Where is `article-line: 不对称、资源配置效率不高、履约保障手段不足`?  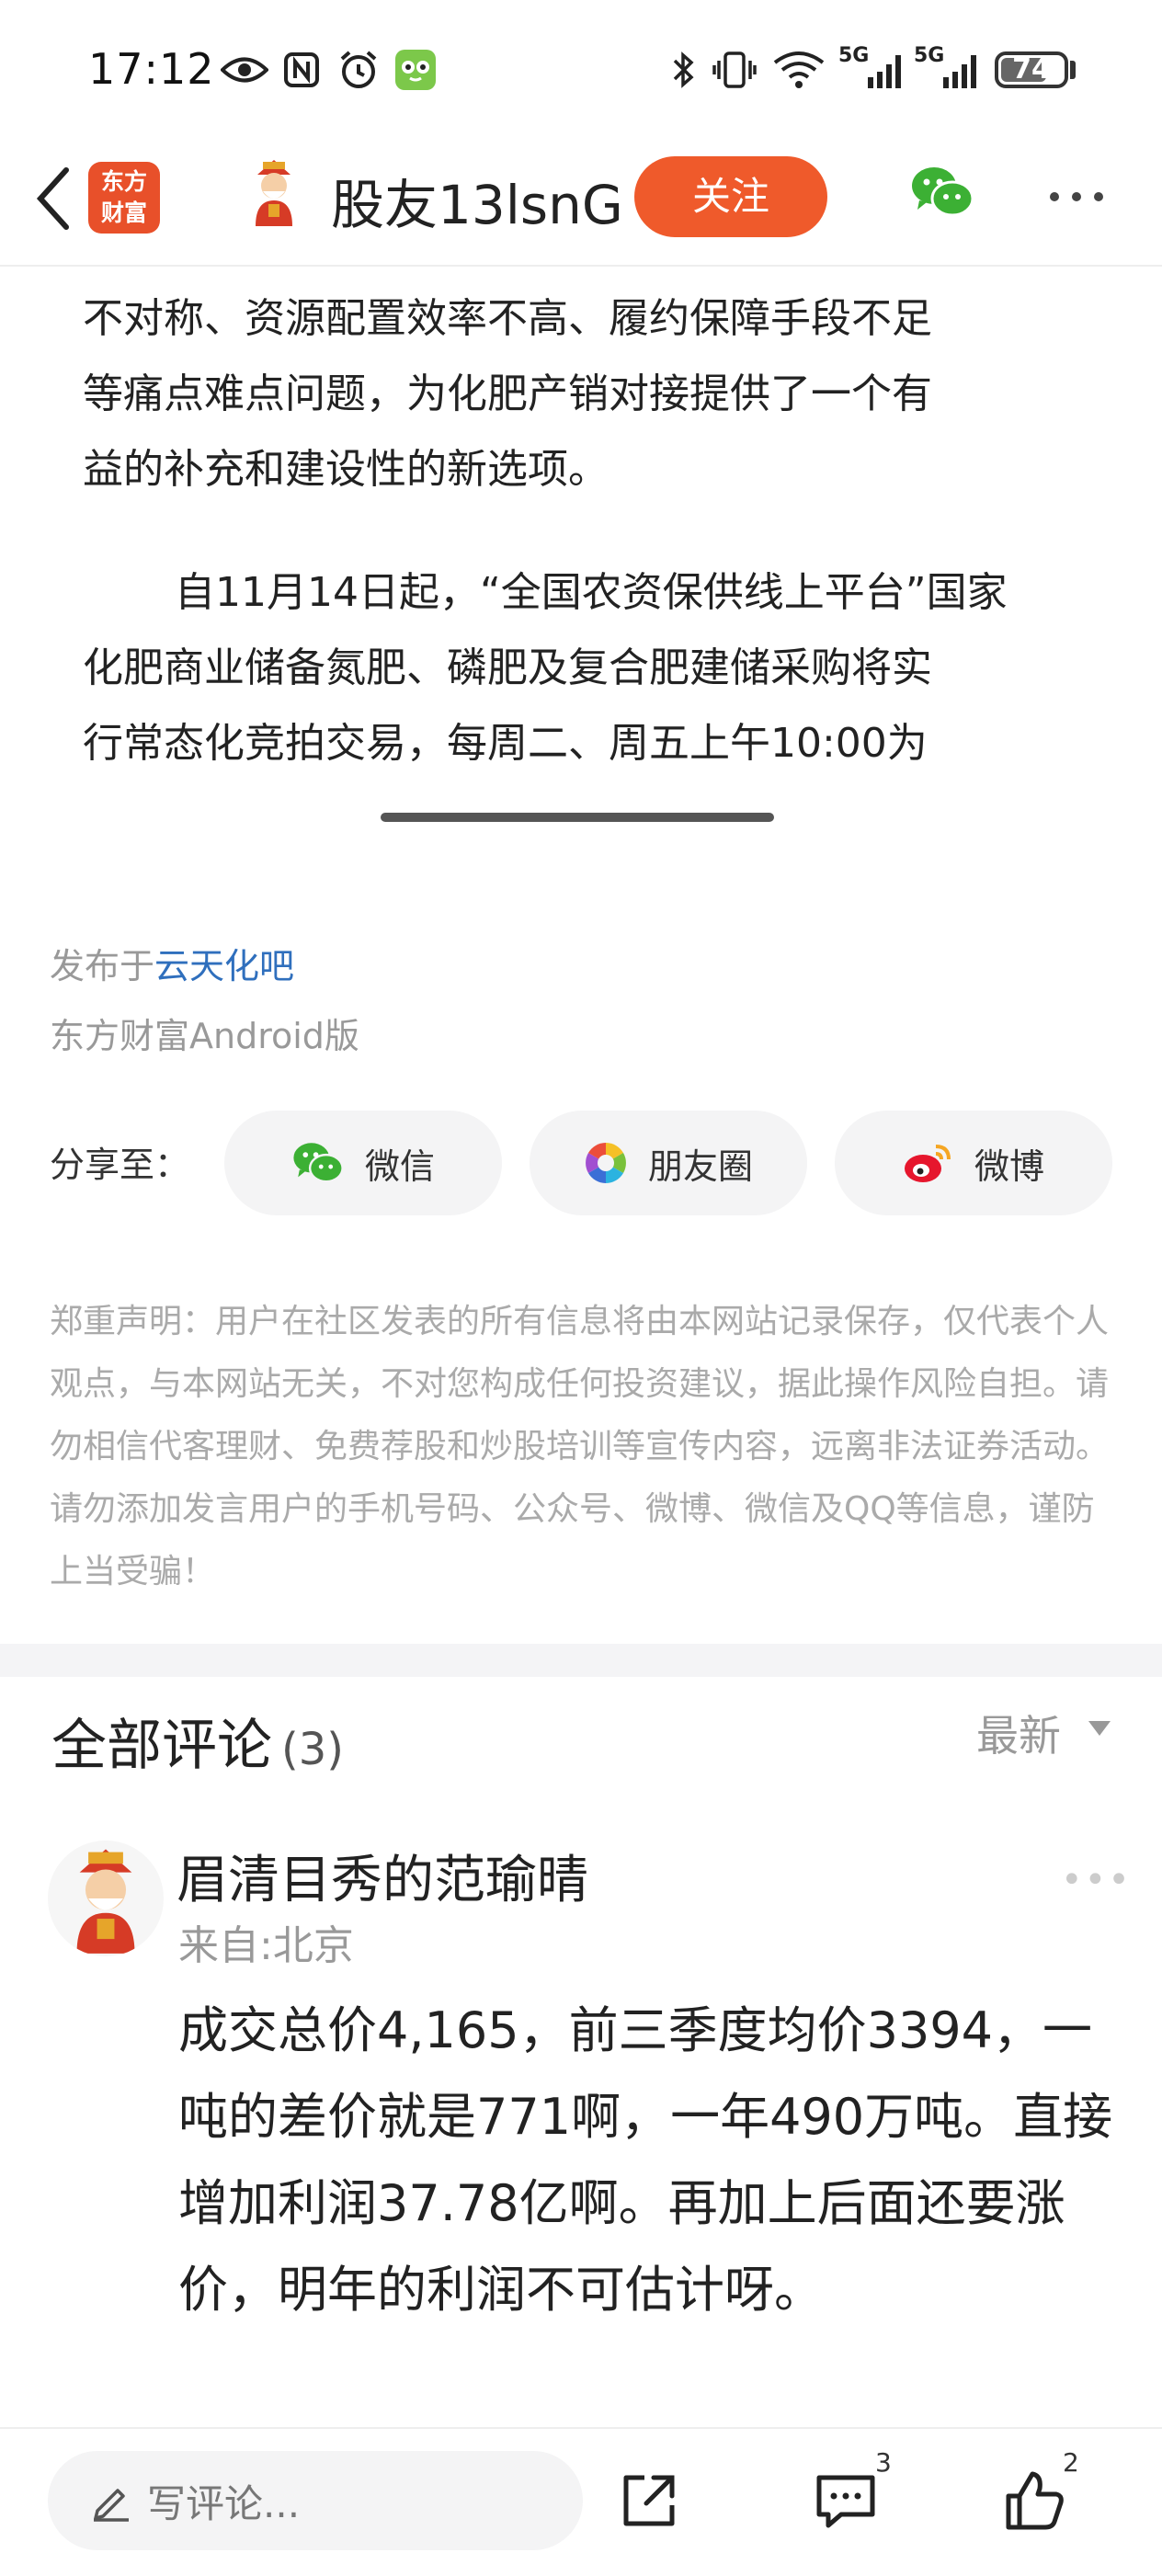
article-line: 不对称、资源配置效率不高、履约保障手段不足 is located at coordinates (507, 318).